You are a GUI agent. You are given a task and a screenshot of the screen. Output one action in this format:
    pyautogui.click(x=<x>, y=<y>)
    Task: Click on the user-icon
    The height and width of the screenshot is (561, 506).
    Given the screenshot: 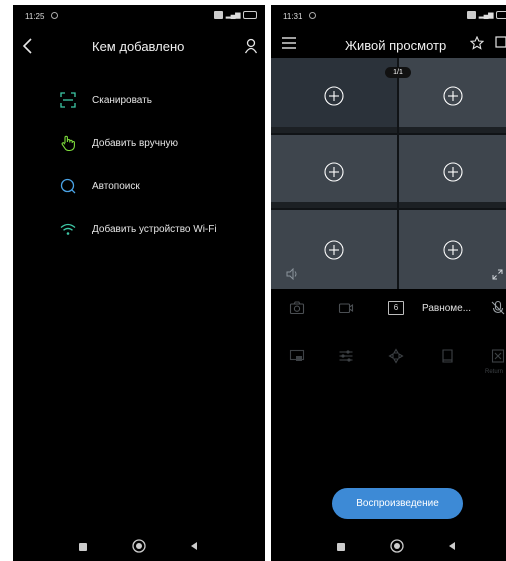 What is the action you would take?
    pyautogui.click(x=251, y=46)
    